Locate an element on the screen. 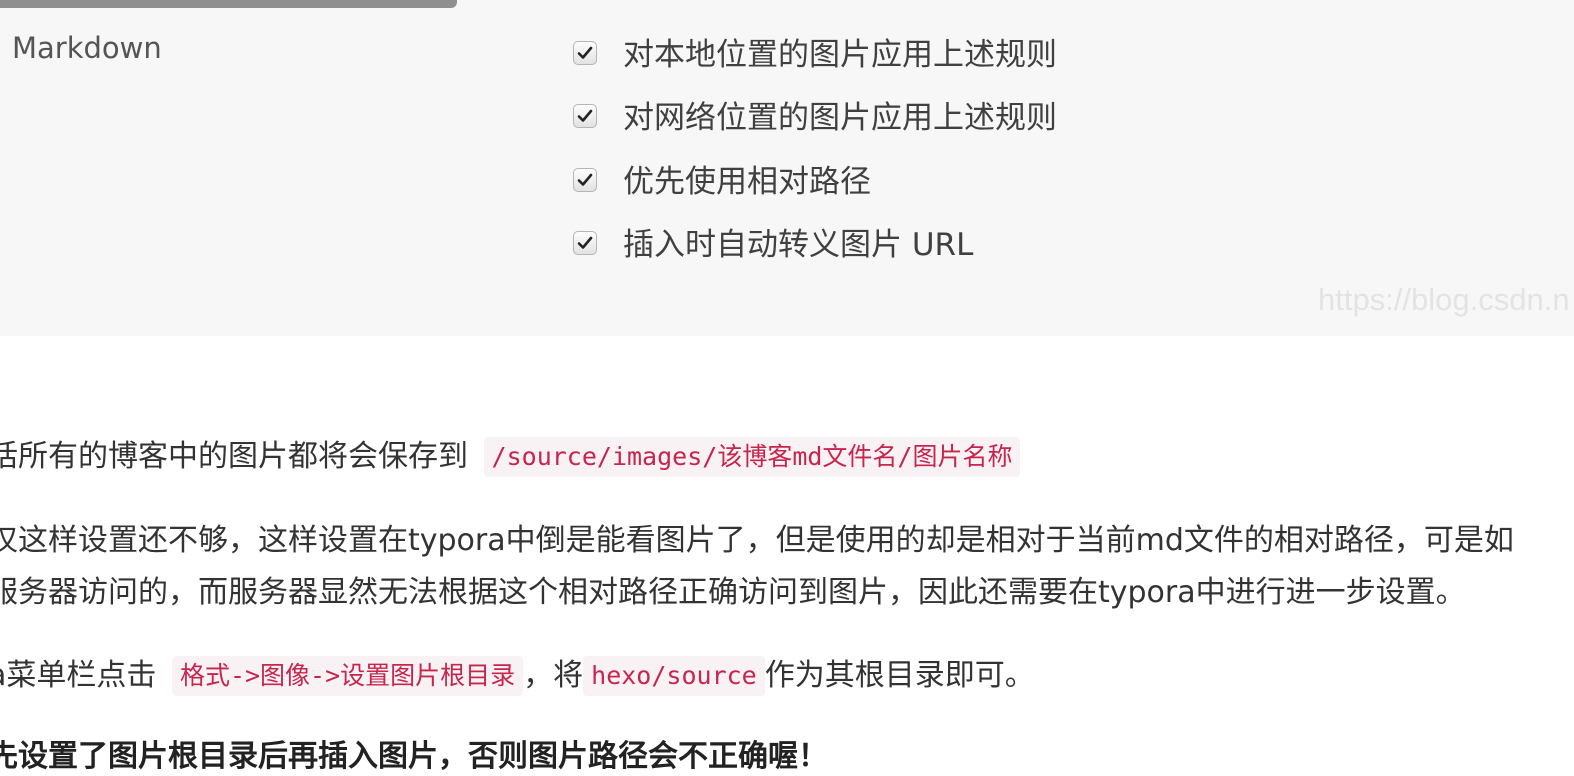 The image size is (1574, 776). paragraph-text: a菜单栏点击 is located at coordinates (78, 675).